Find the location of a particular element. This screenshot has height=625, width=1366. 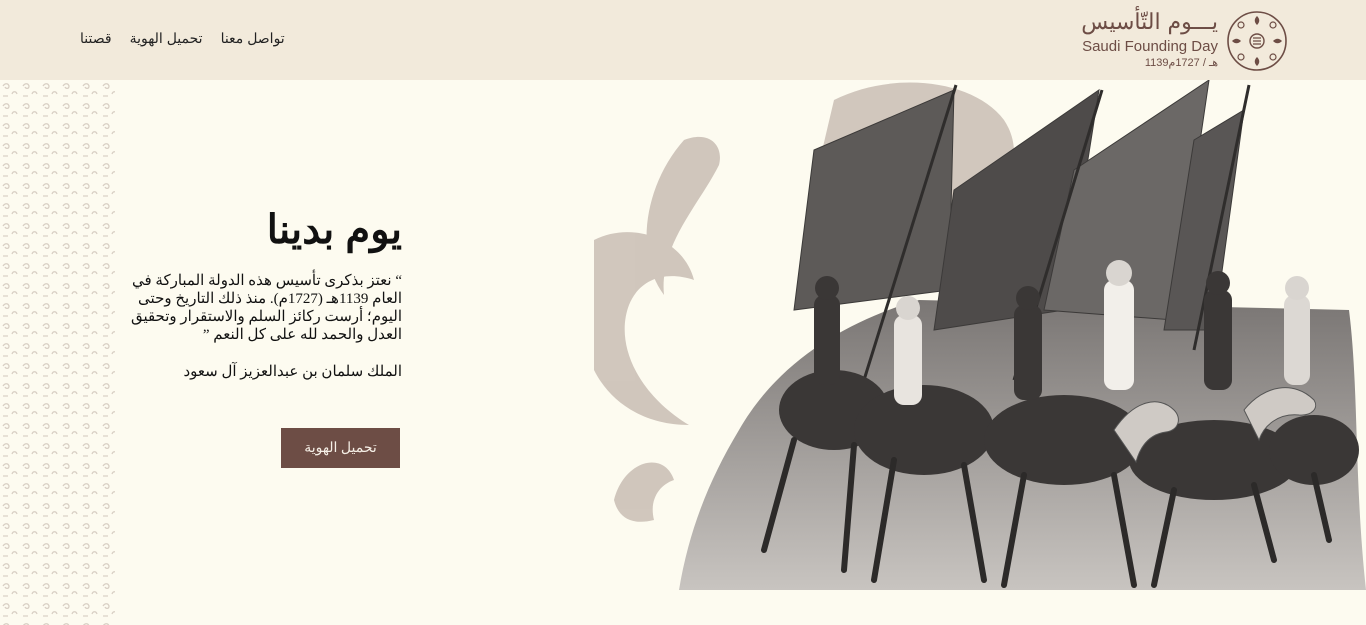

nav-contact-us: تواصل معنا is located at coordinates (253, 38).